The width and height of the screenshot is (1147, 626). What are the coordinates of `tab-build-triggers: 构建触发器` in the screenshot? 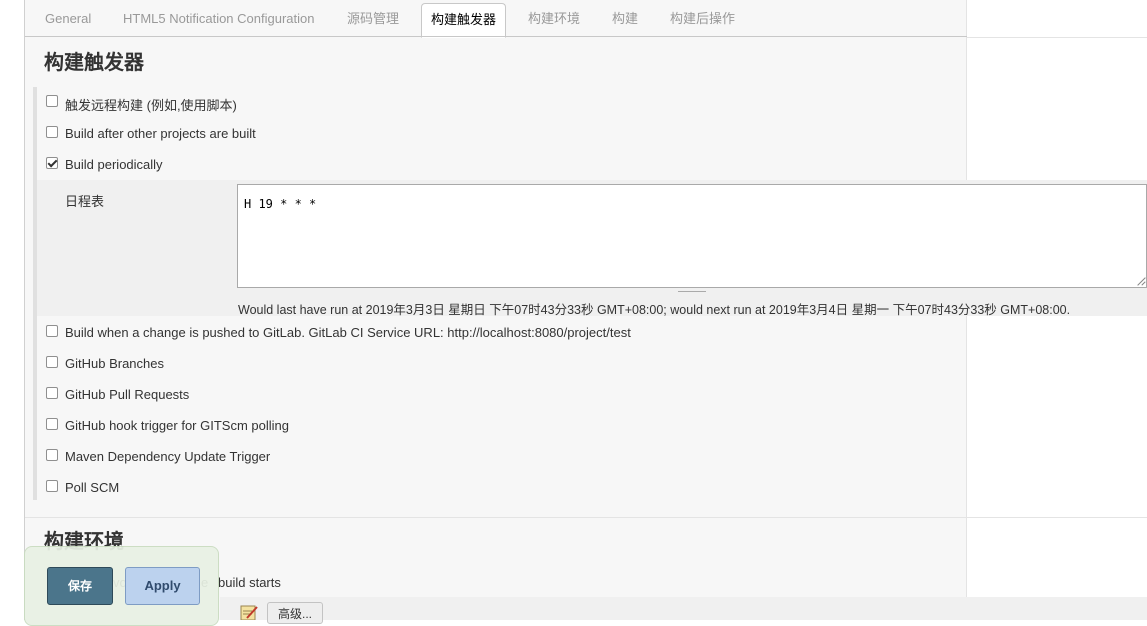 It's located at (464, 20).